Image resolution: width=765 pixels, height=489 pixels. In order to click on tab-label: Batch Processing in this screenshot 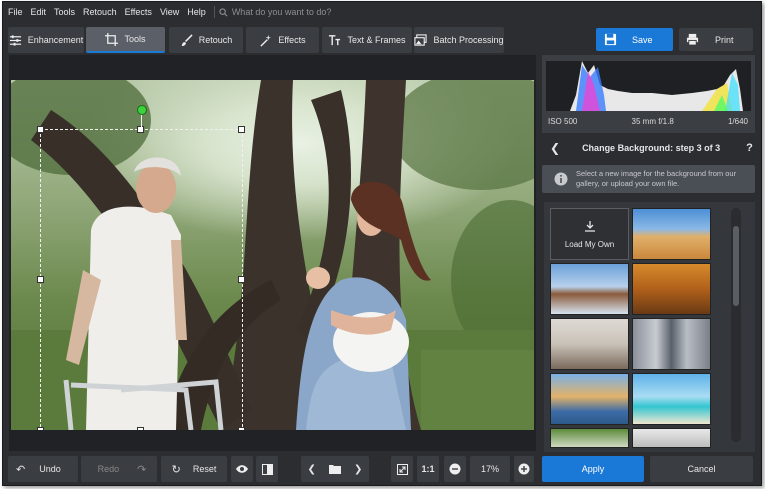, I will do `click(468, 40)`.